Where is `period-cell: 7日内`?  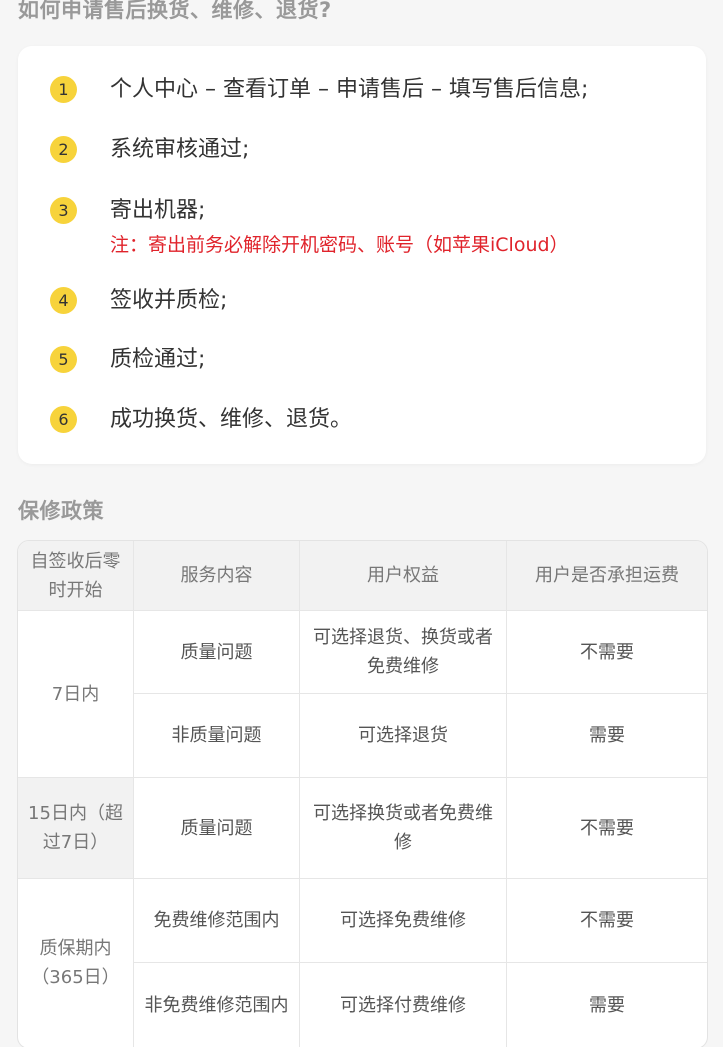 period-cell: 7日内 is located at coordinates (76, 694).